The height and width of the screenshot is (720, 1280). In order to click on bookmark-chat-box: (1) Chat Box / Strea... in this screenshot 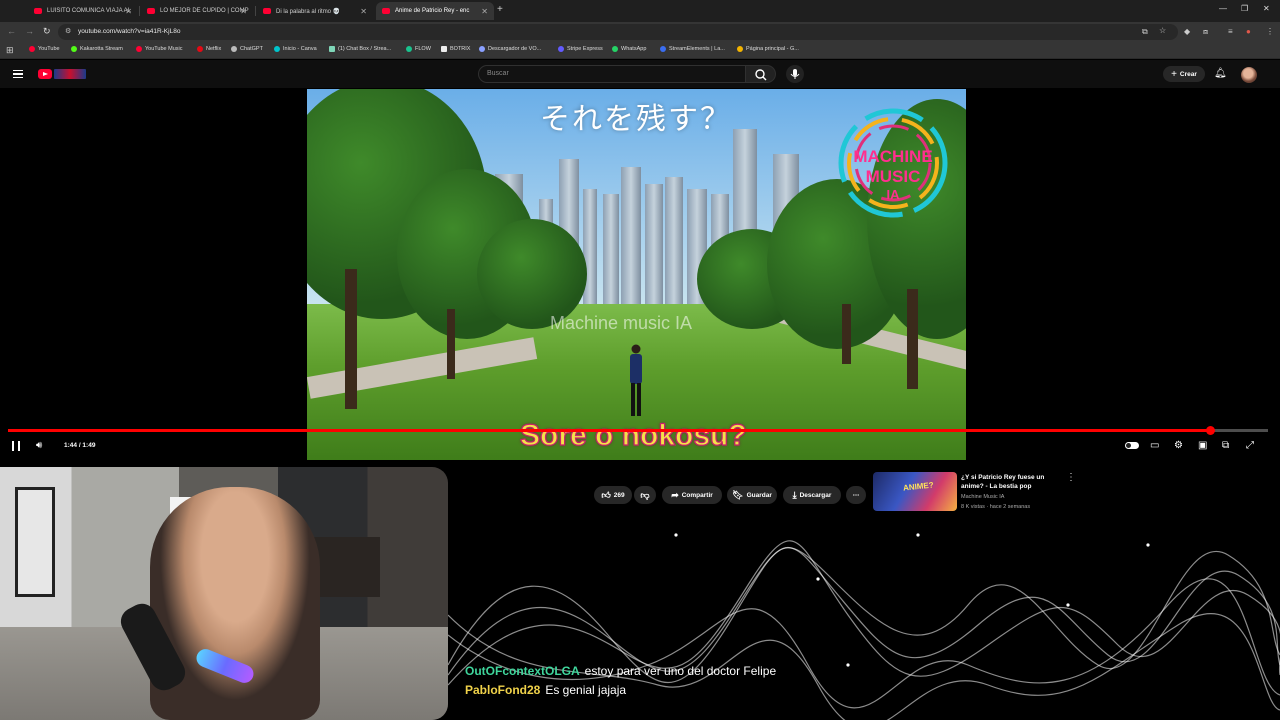, I will do `click(360, 49)`.